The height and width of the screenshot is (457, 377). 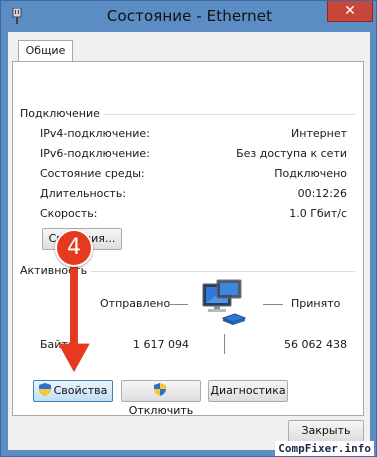 I want to click on speed-label: Скорость:, so click(x=69, y=213).